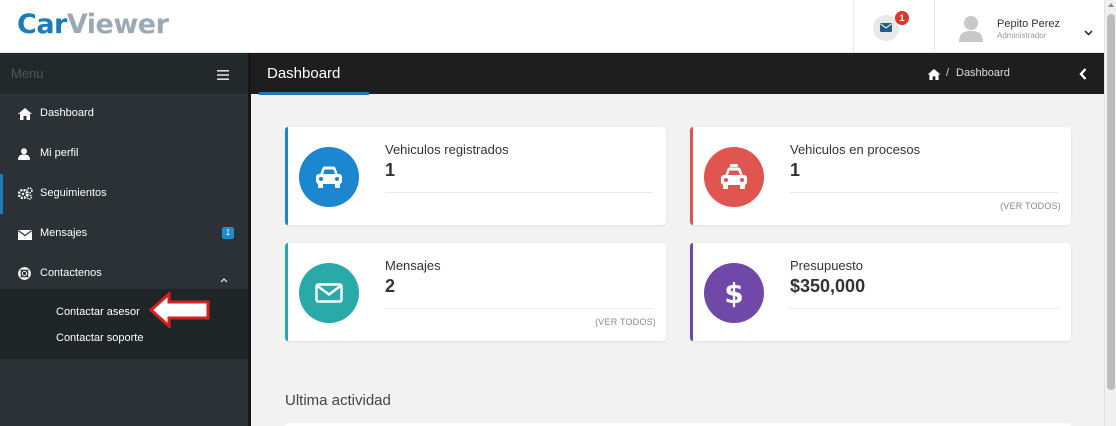  I want to click on scrollbar-thumb, so click(1111, 202).